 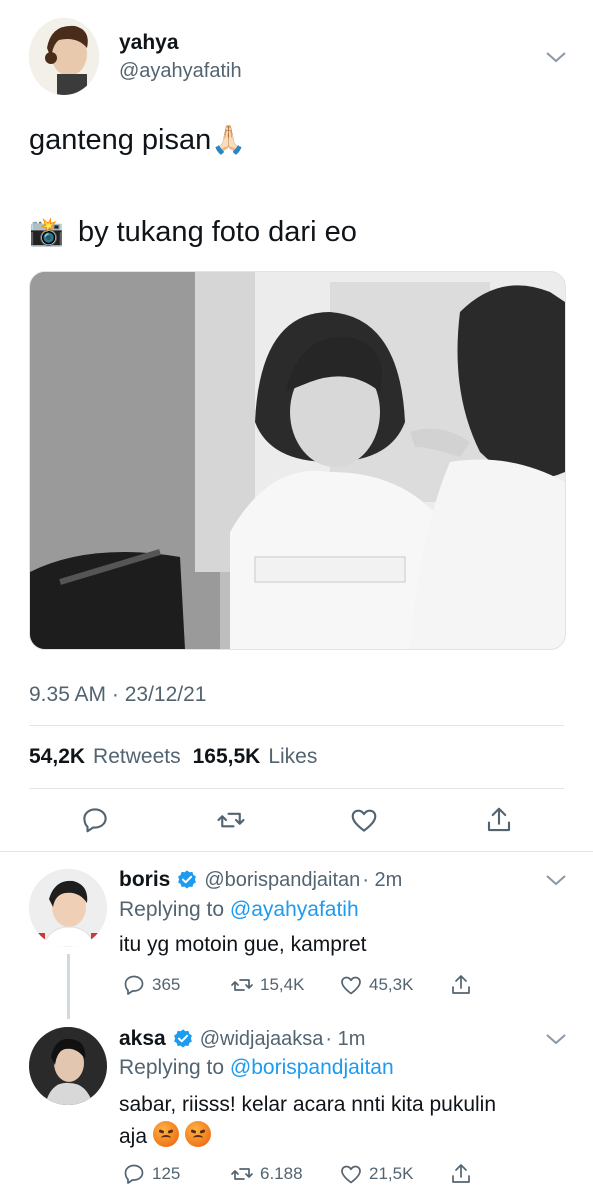 I want to click on thread-line, so click(x=68, y=986).